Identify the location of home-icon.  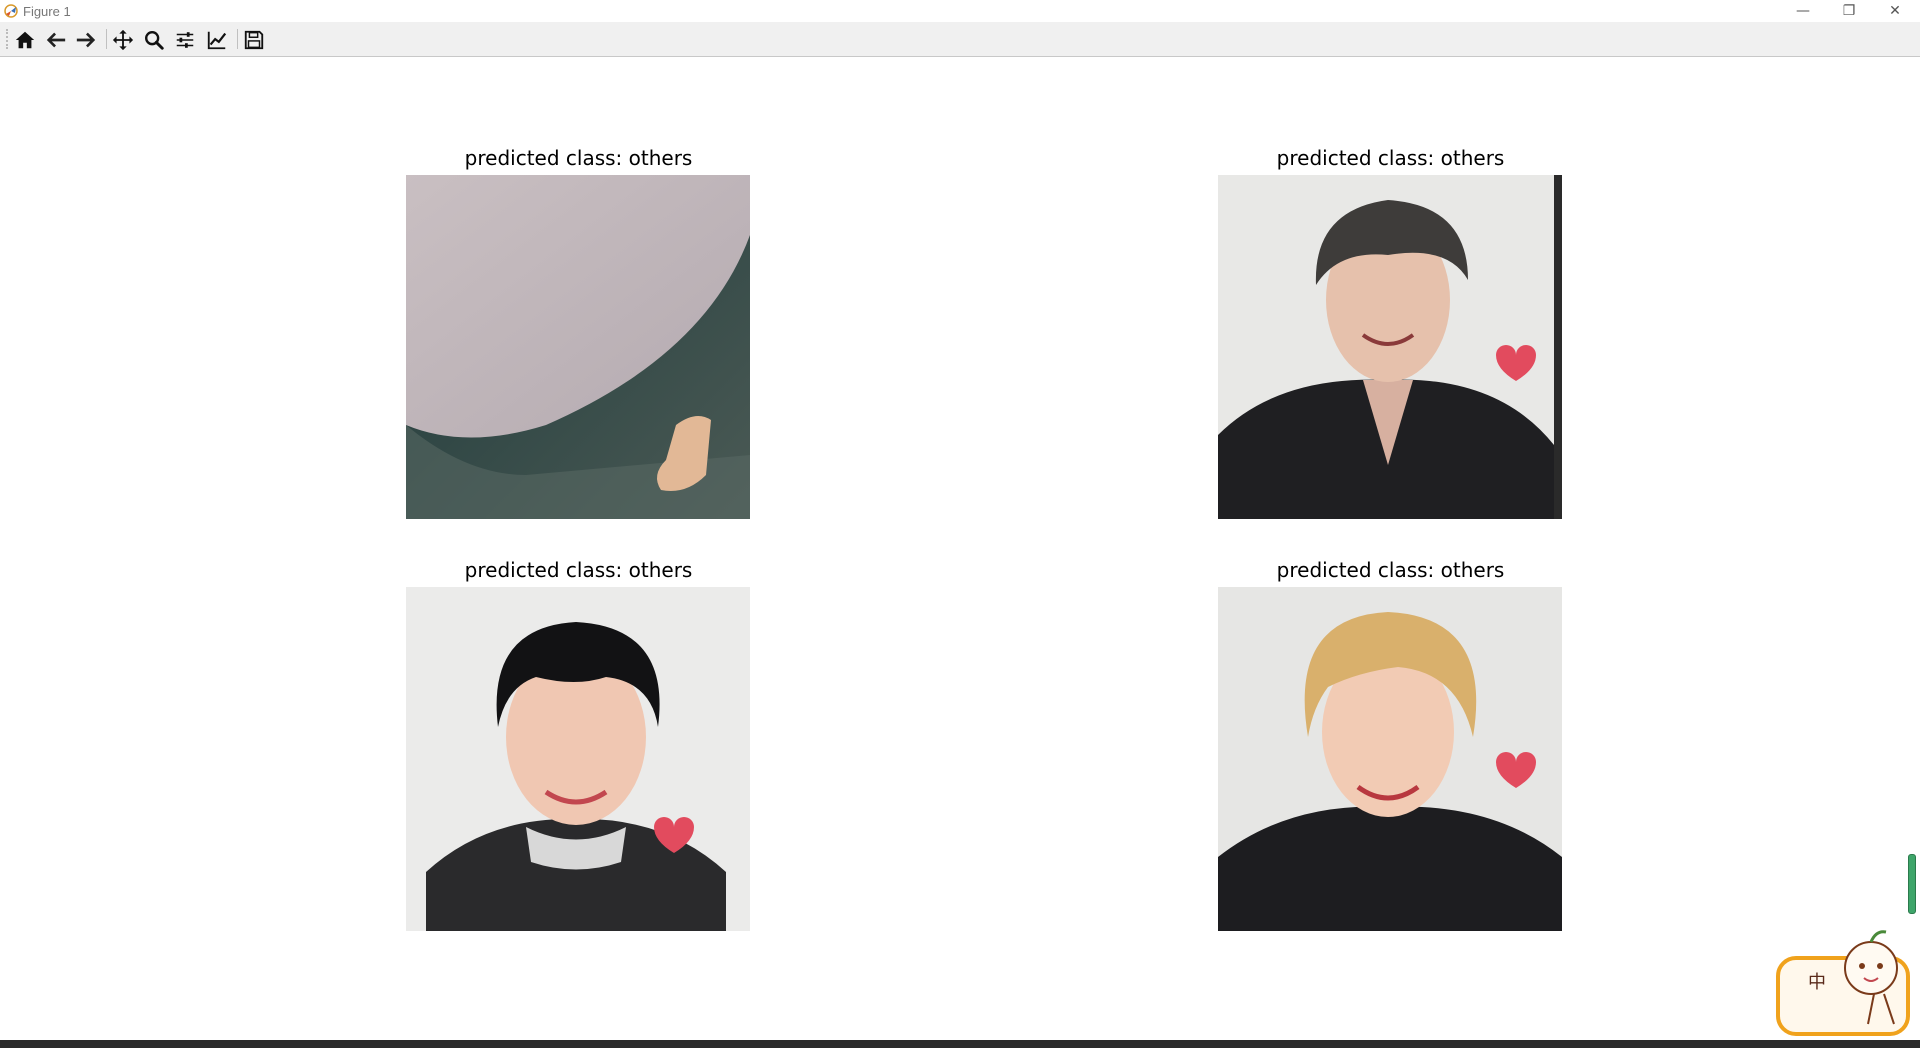
(25, 40).